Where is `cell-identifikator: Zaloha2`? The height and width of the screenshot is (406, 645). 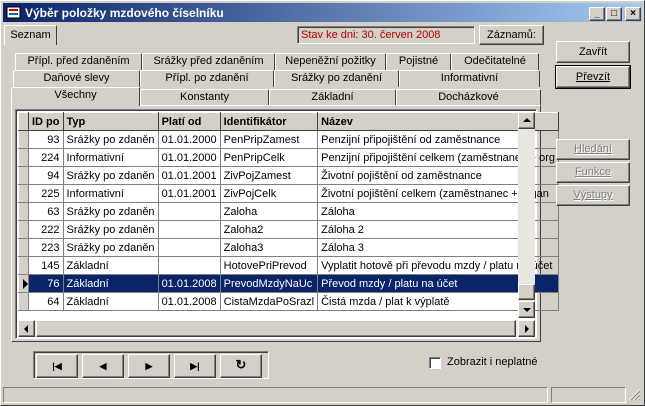 cell-identifikator: Zaloha2 is located at coordinates (269, 229).